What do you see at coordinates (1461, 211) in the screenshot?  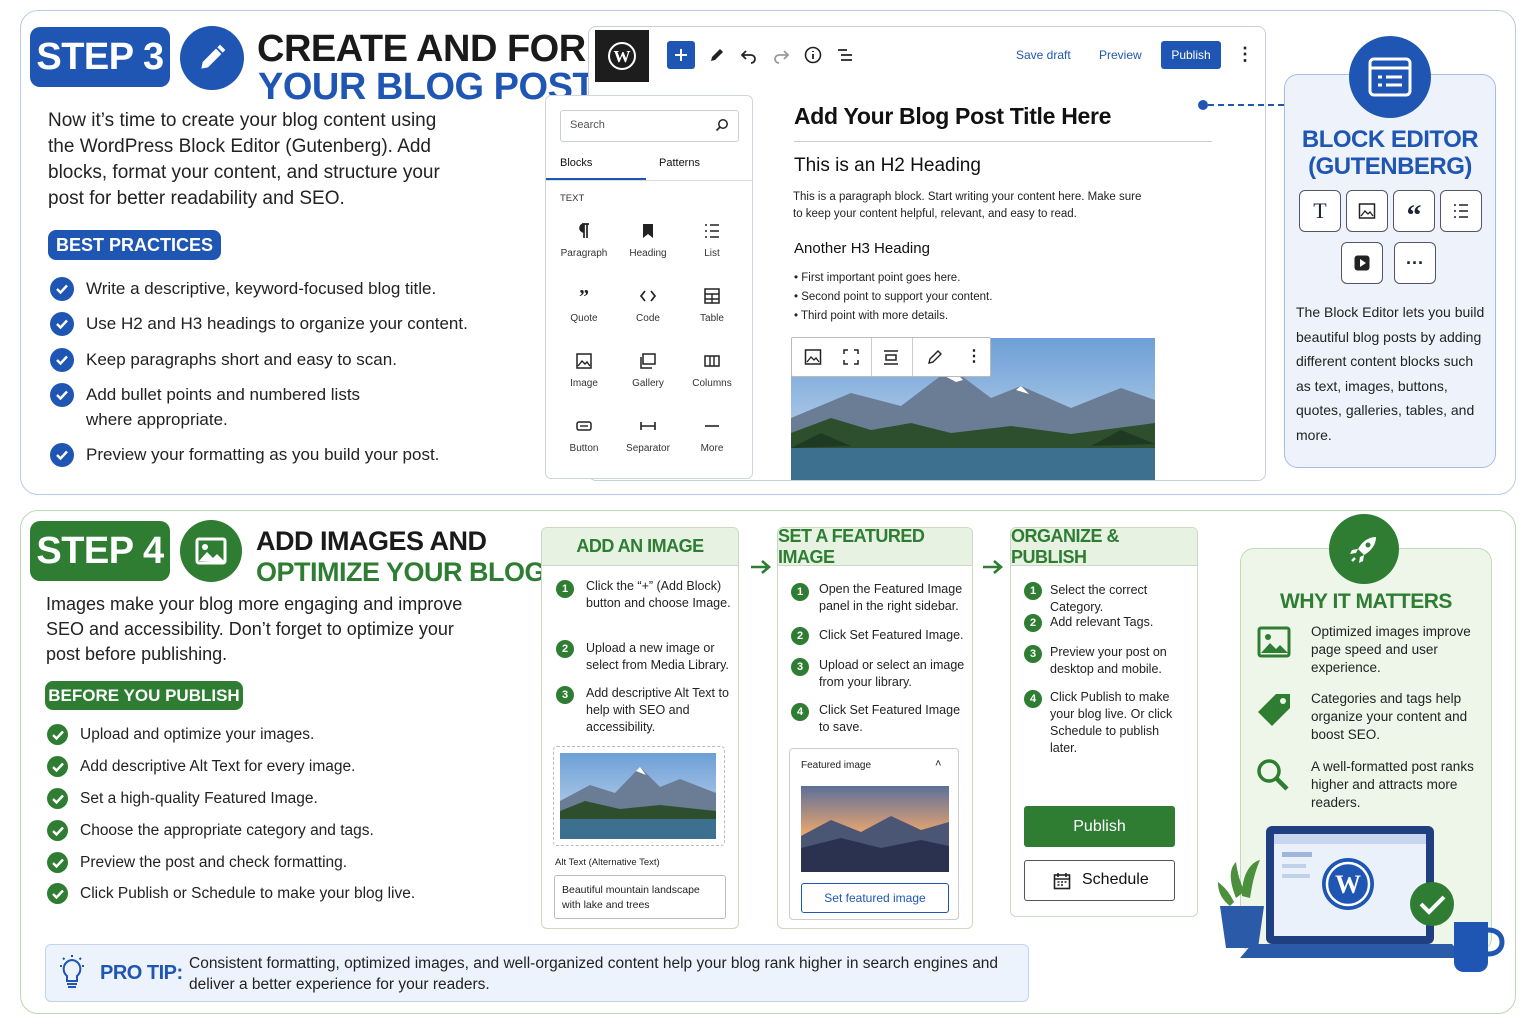 I see `list-block-icon` at bounding box center [1461, 211].